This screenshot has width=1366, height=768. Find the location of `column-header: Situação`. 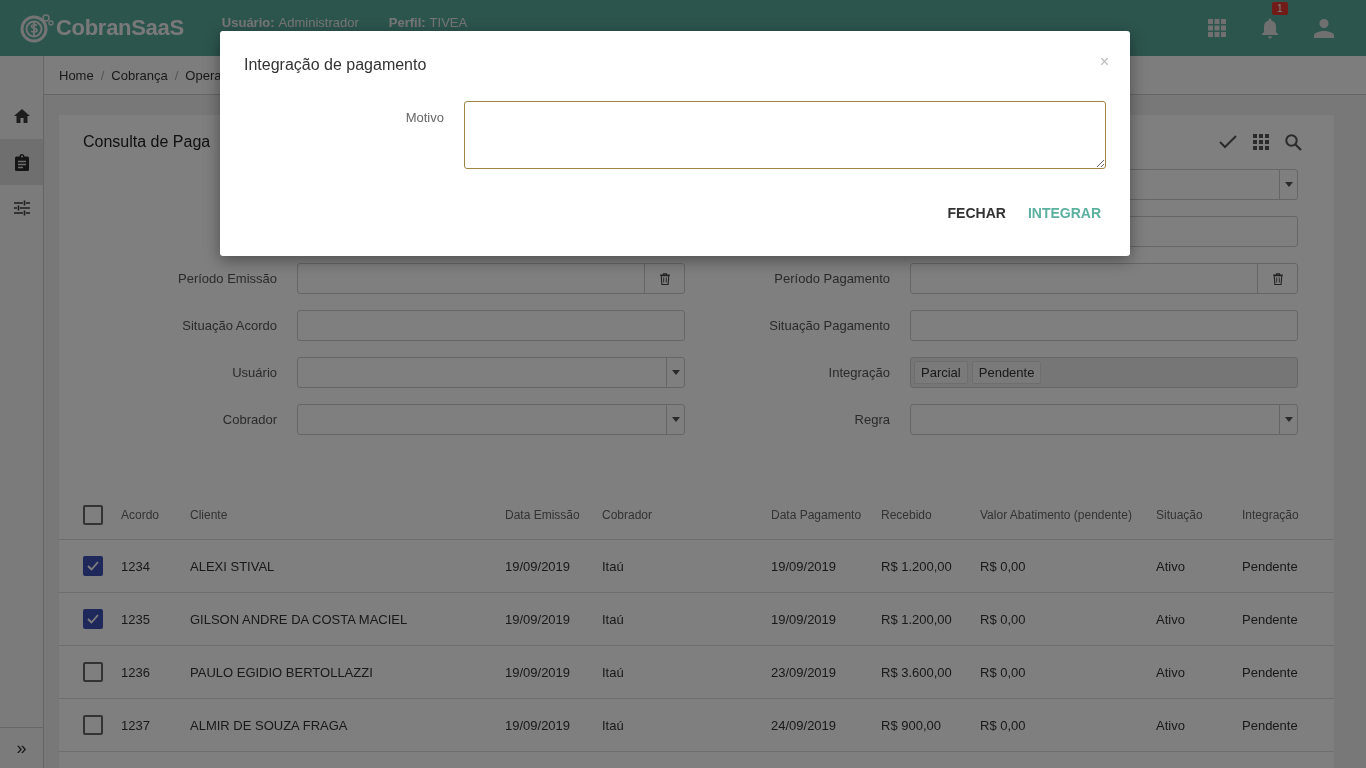

column-header: Situação is located at coordinates (1179, 515).